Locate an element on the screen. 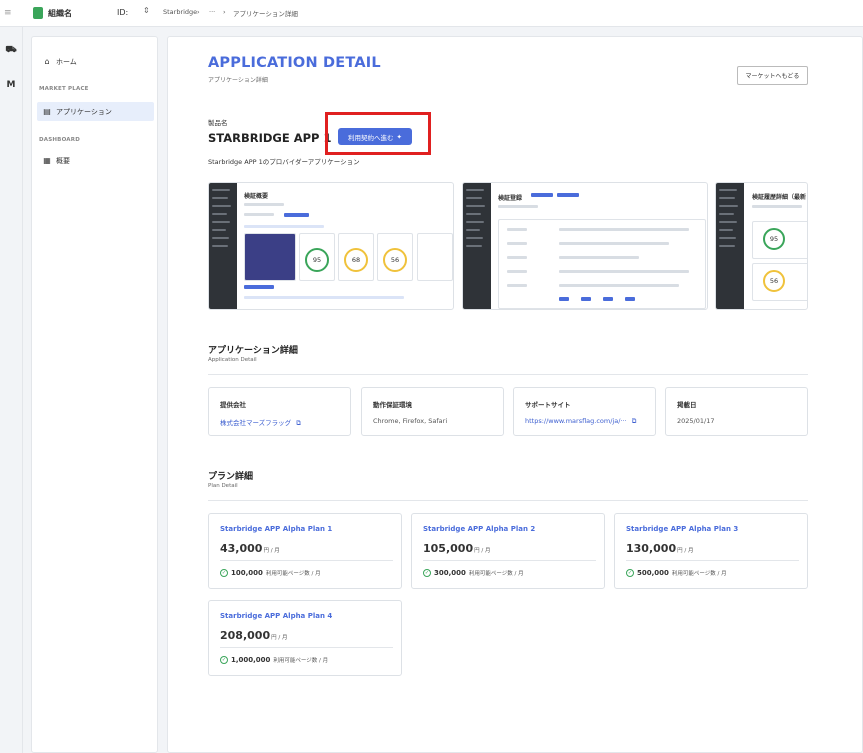  price-value: 105,000 is located at coordinates (448, 548).